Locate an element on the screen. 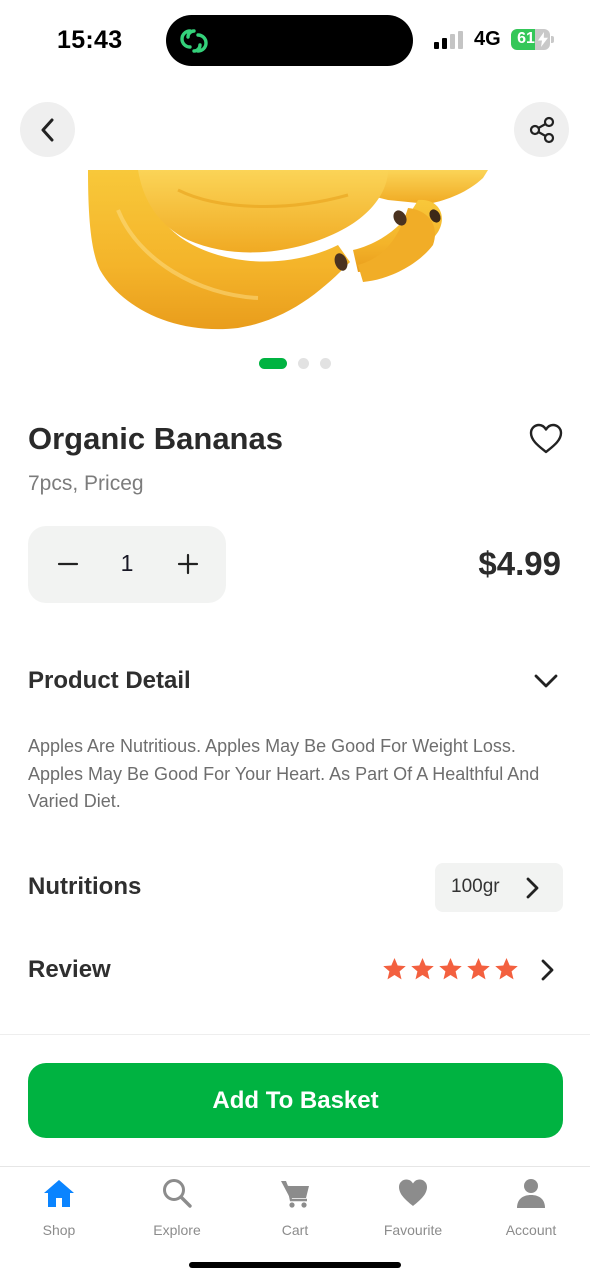  status-time: 15:43 is located at coordinates (90, 40).